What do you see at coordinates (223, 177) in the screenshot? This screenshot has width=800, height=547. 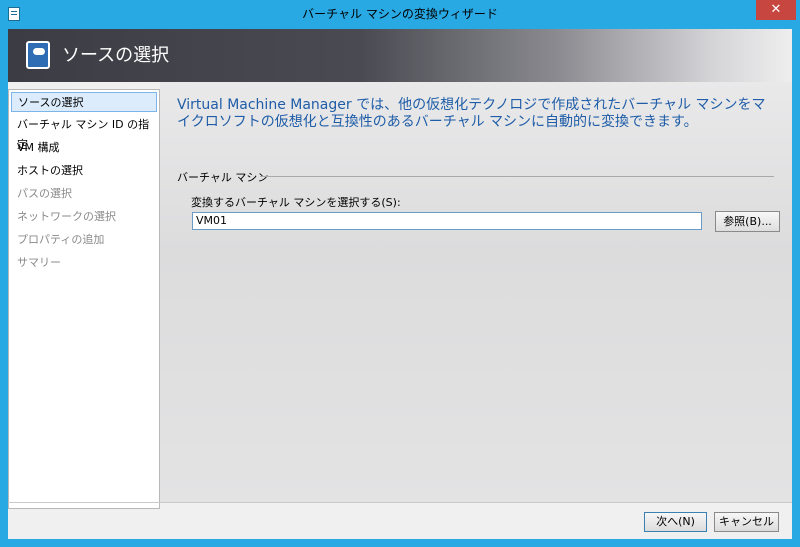 I see `section-heading: バーチャル マシン` at bounding box center [223, 177].